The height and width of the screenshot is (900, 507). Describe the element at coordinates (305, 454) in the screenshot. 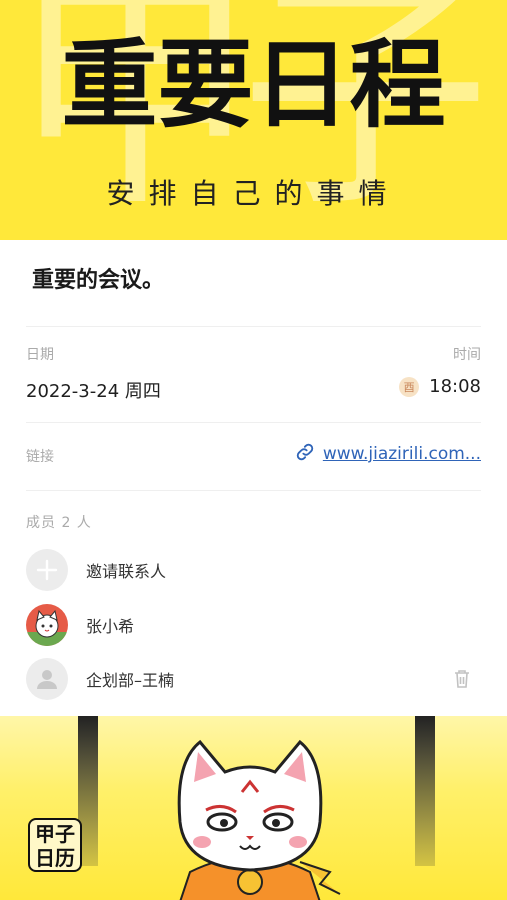

I see `link-icon` at that location.